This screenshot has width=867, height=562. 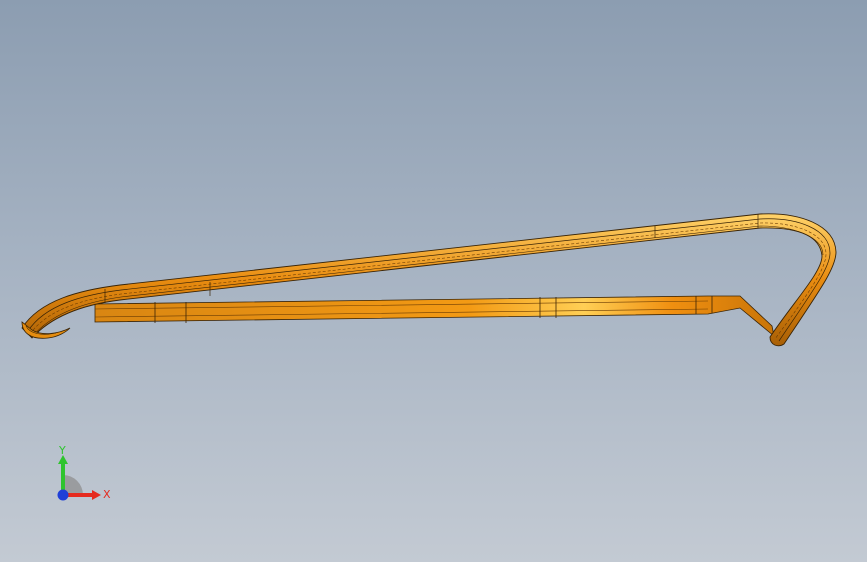 What do you see at coordinates (84, 472) in the screenshot?
I see `coordinate-triad-icon: Y X` at bounding box center [84, 472].